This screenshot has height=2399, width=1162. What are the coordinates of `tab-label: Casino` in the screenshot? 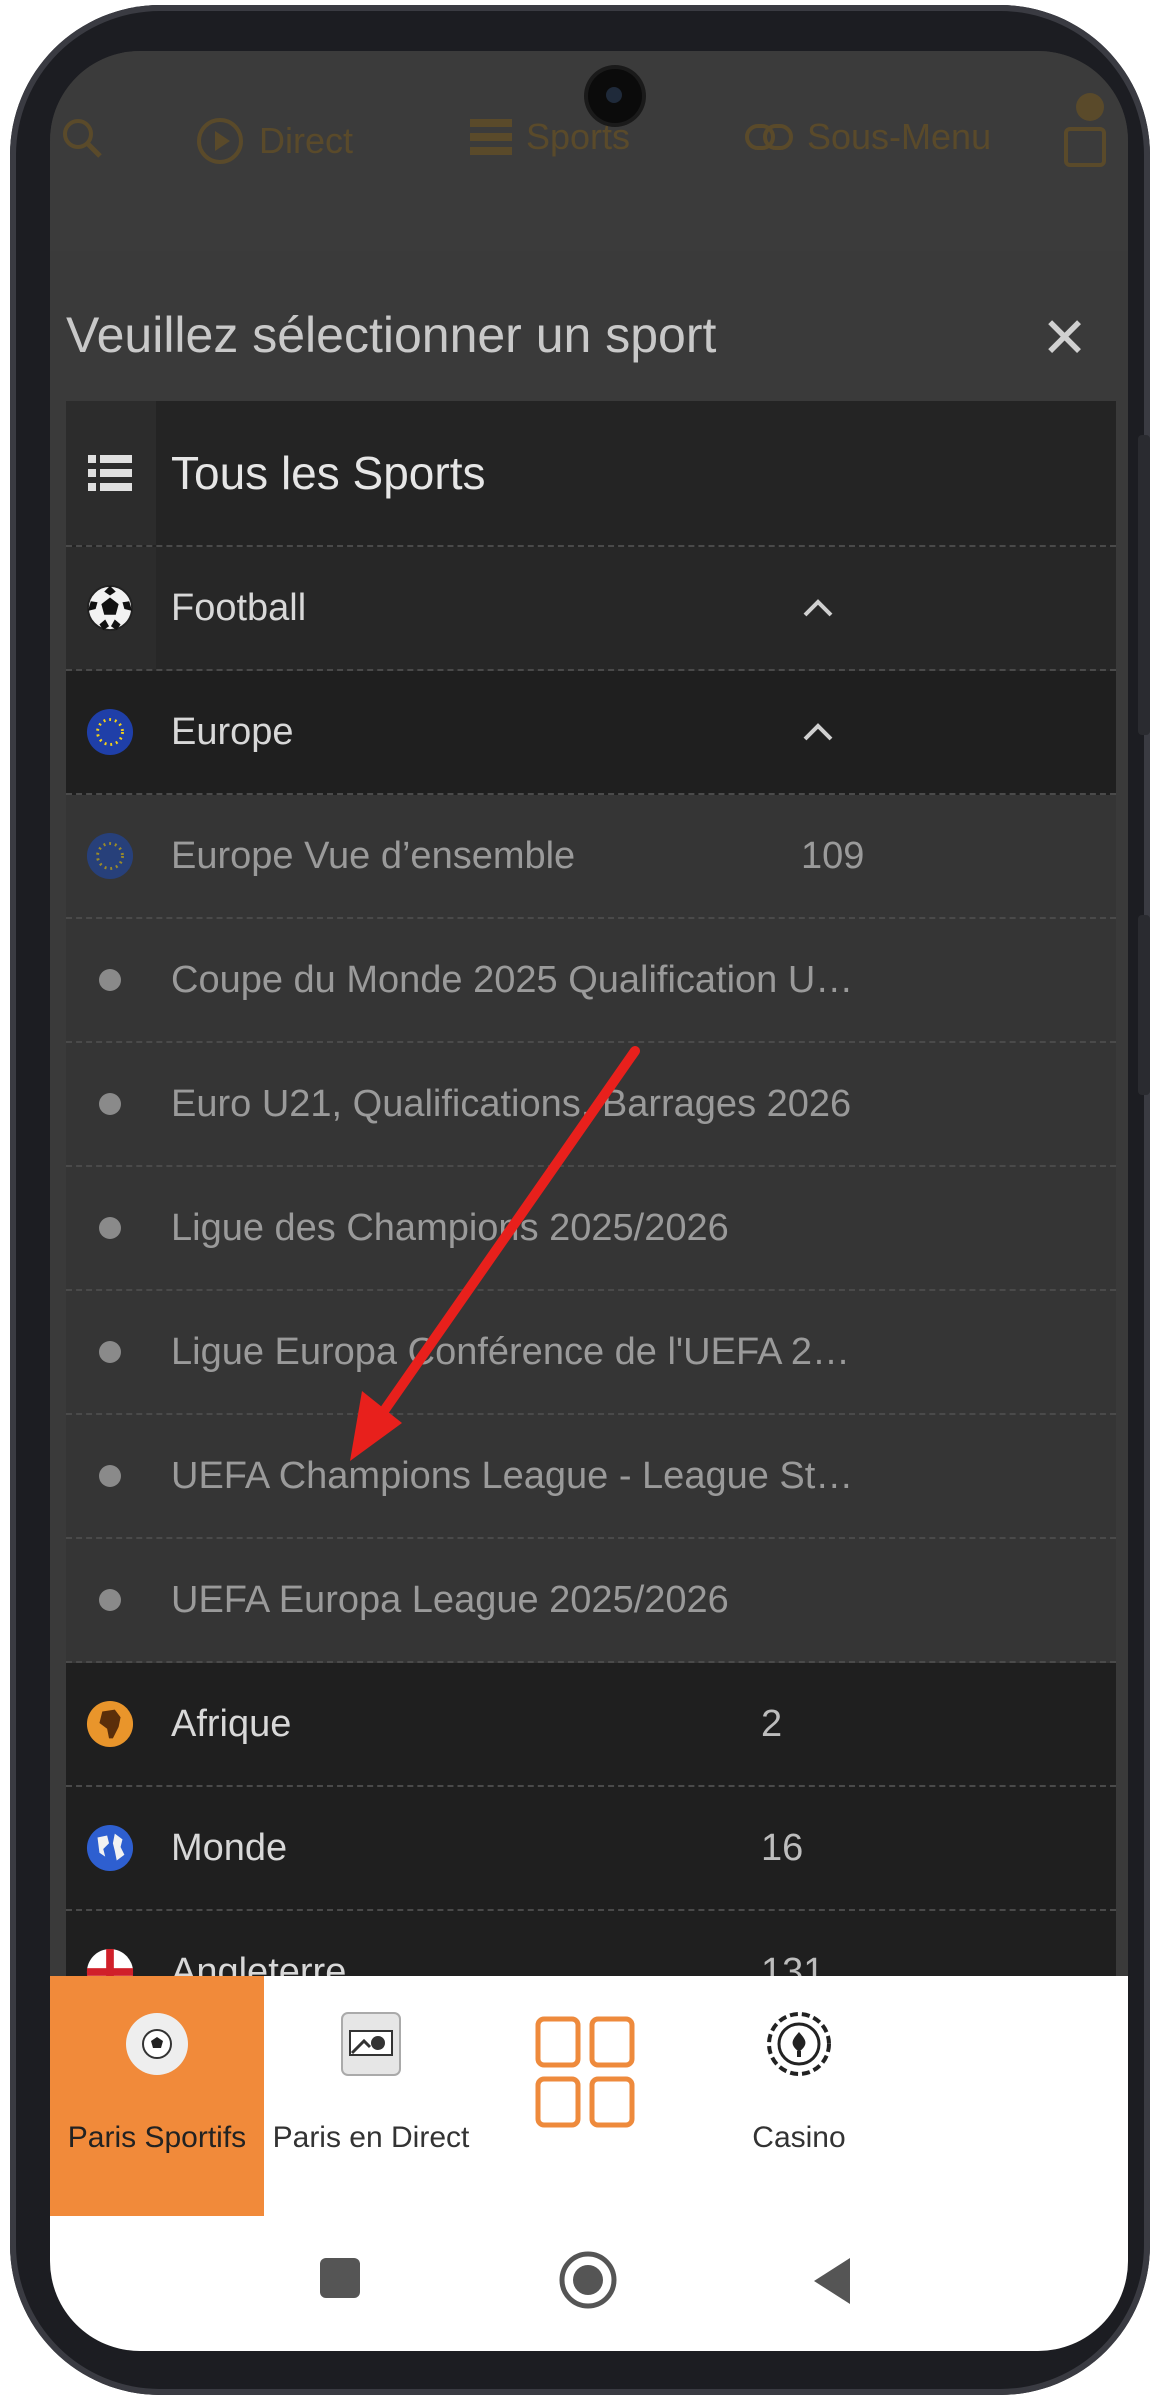 It's located at (799, 2137).